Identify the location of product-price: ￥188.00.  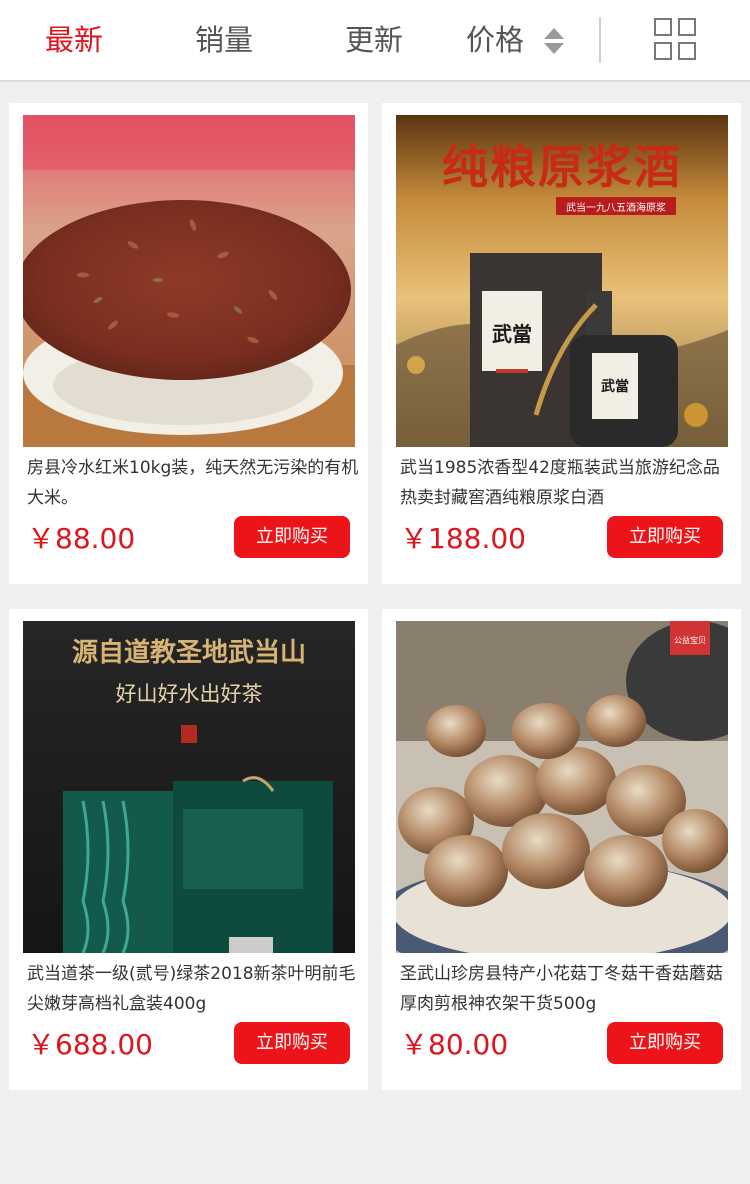
(463, 538).